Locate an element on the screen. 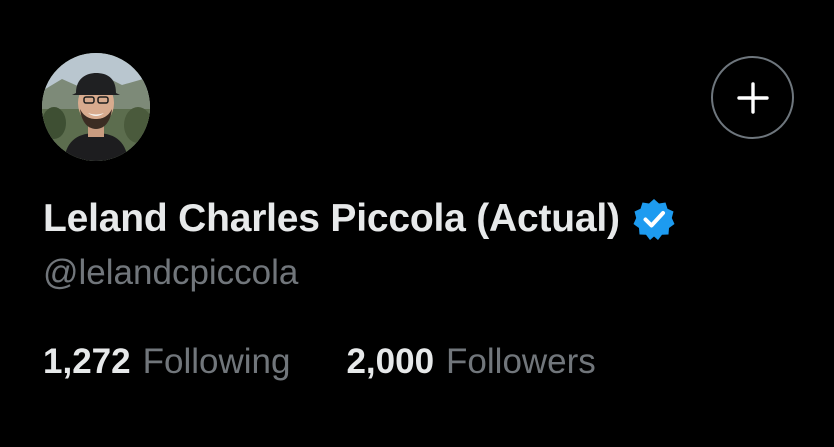 The image size is (834, 447). add-button is located at coordinates (752, 97).